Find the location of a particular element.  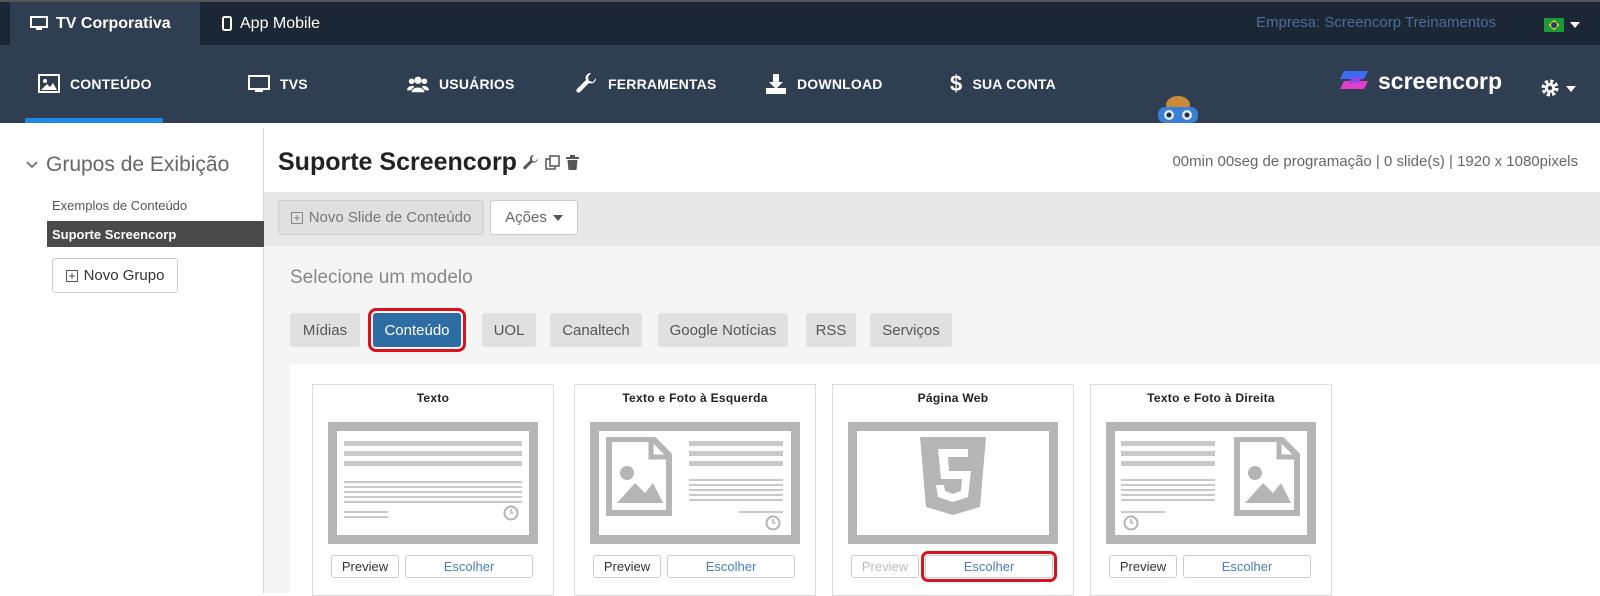

text-photo-left-thumbnail is located at coordinates (695, 483).